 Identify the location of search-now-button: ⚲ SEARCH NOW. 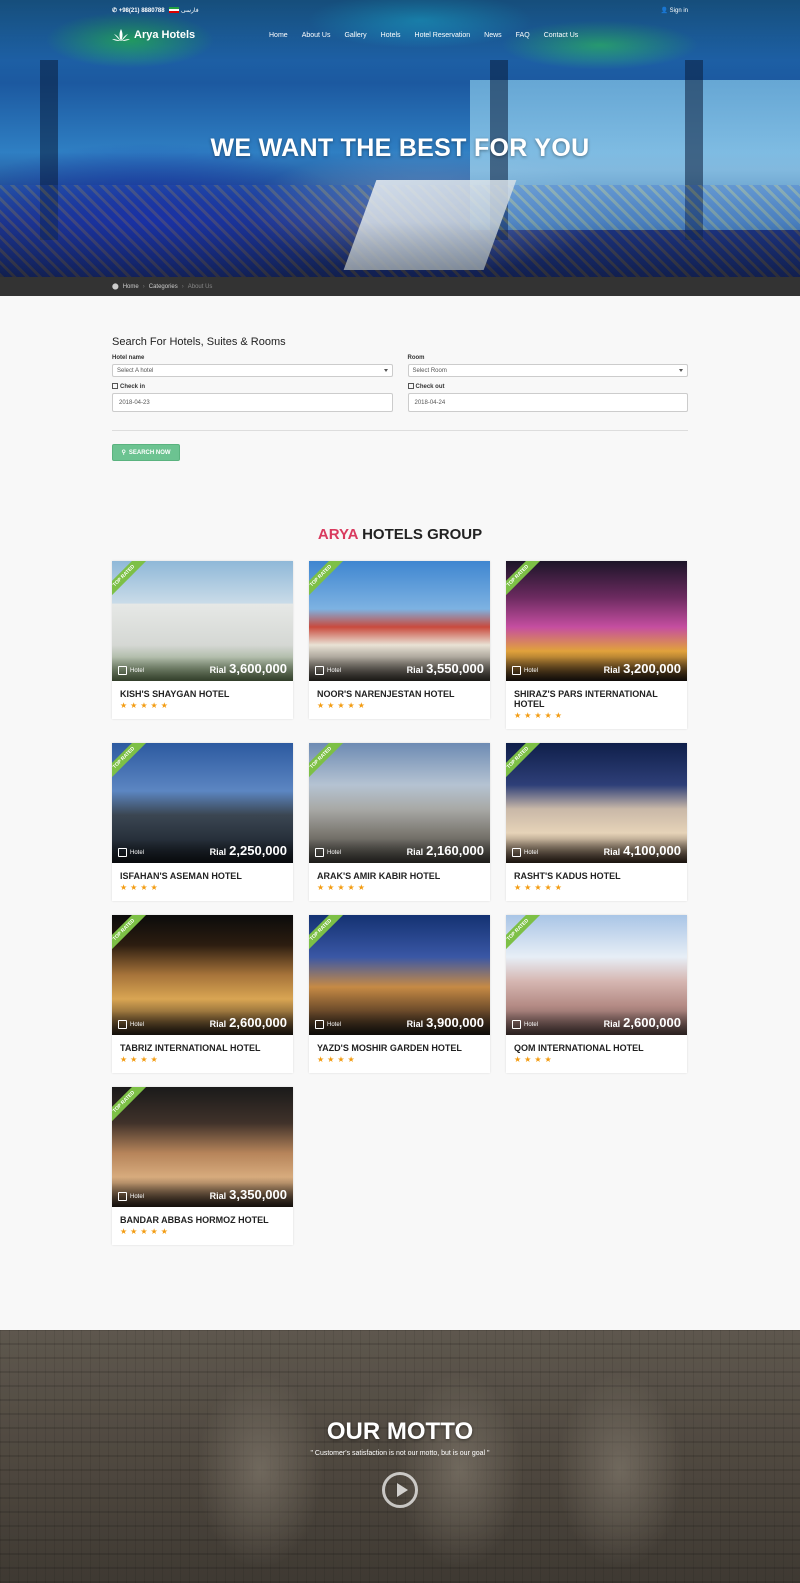
(146, 452).